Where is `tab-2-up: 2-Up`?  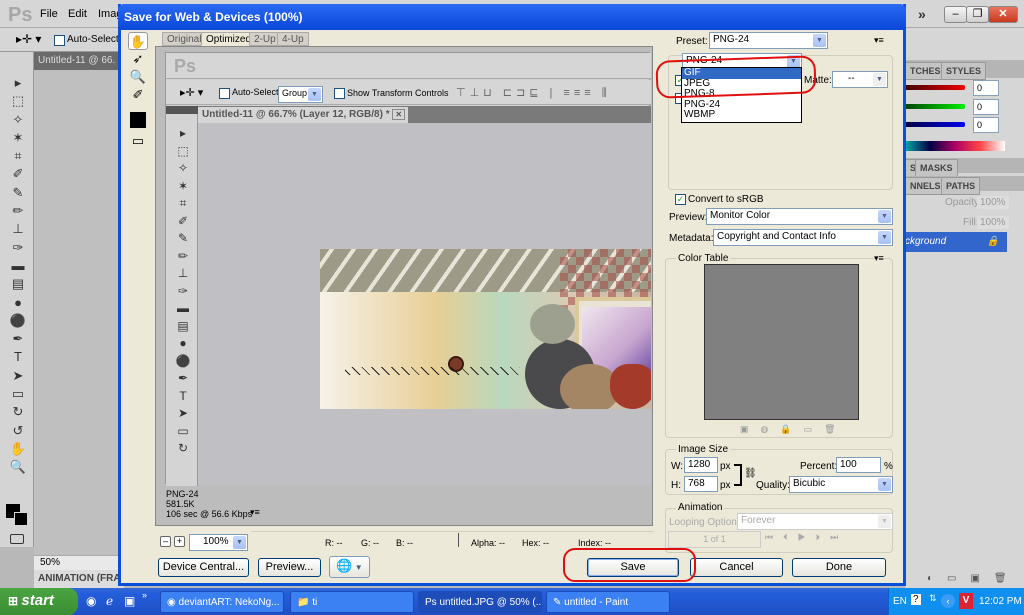 tab-2-up: 2-Up is located at coordinates (265, 39).